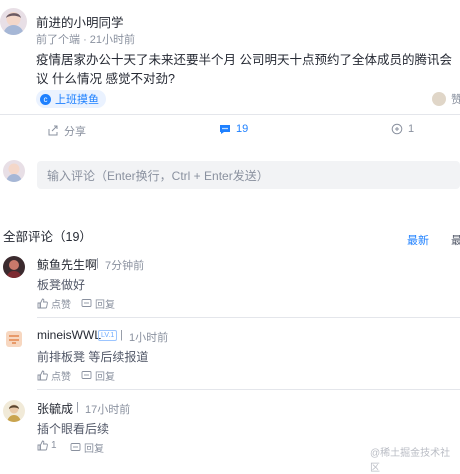 This screenshot has height=474, width=460. I want to click on like-users: 赞, so click(446, 99).